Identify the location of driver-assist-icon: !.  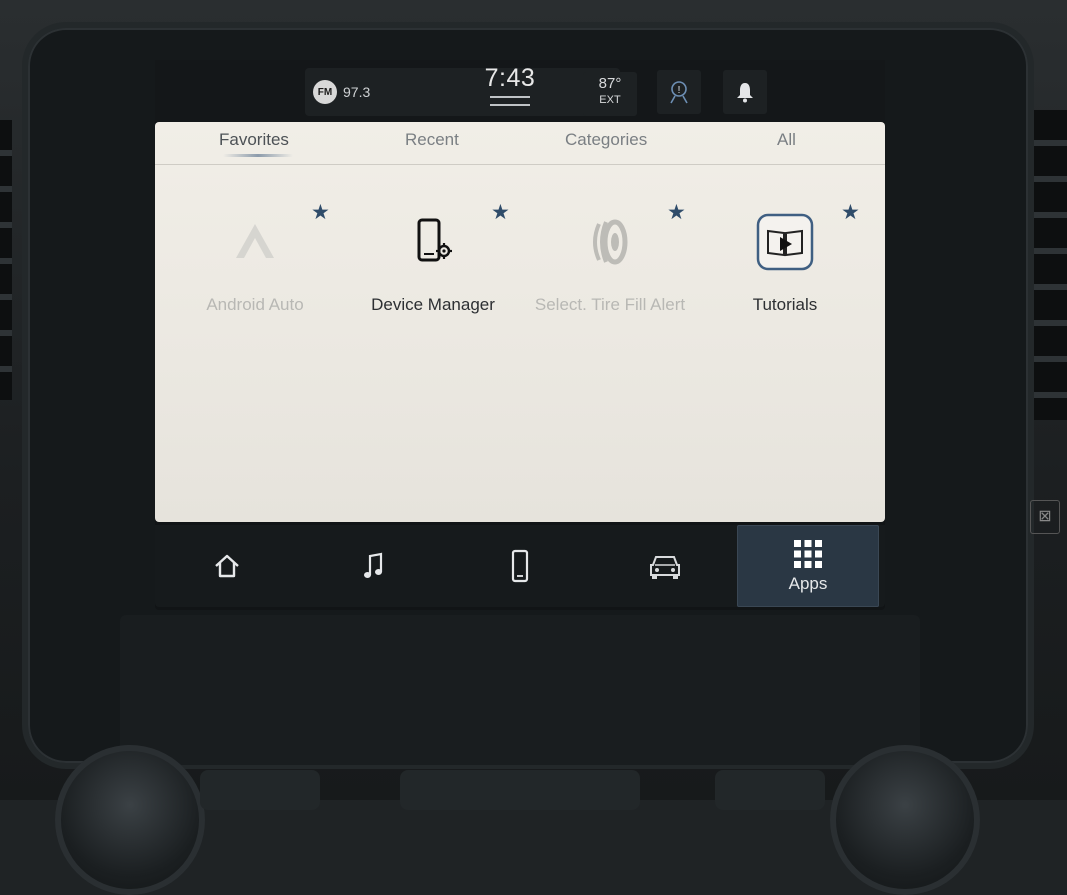
(679, 92).